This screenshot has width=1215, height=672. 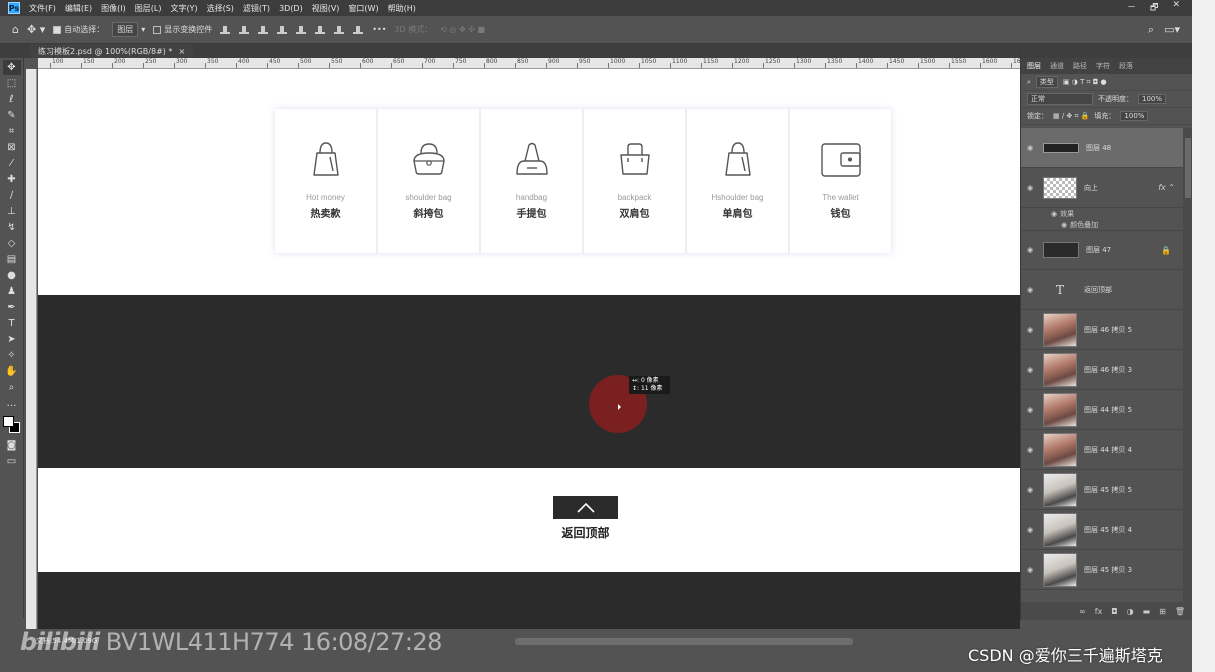 I want to click on auto-select-target-select: 图层 ▾, so click(x=128, y=29).